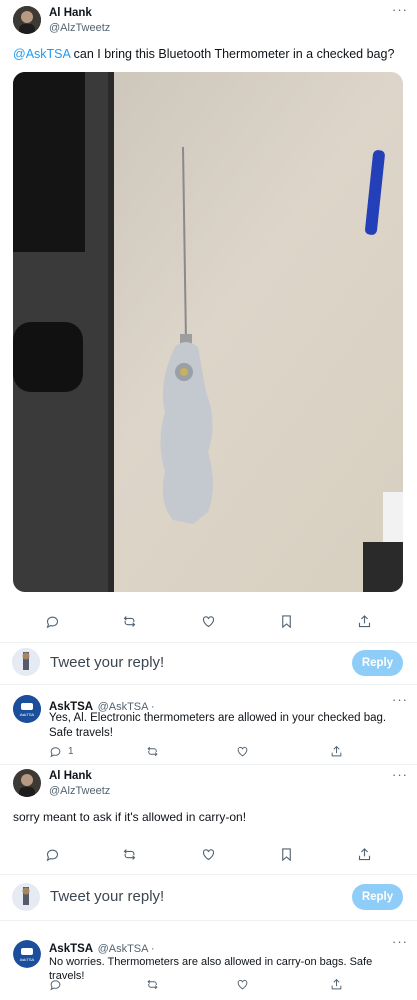  I want to click on reply-count: 1, so click(71, 751).